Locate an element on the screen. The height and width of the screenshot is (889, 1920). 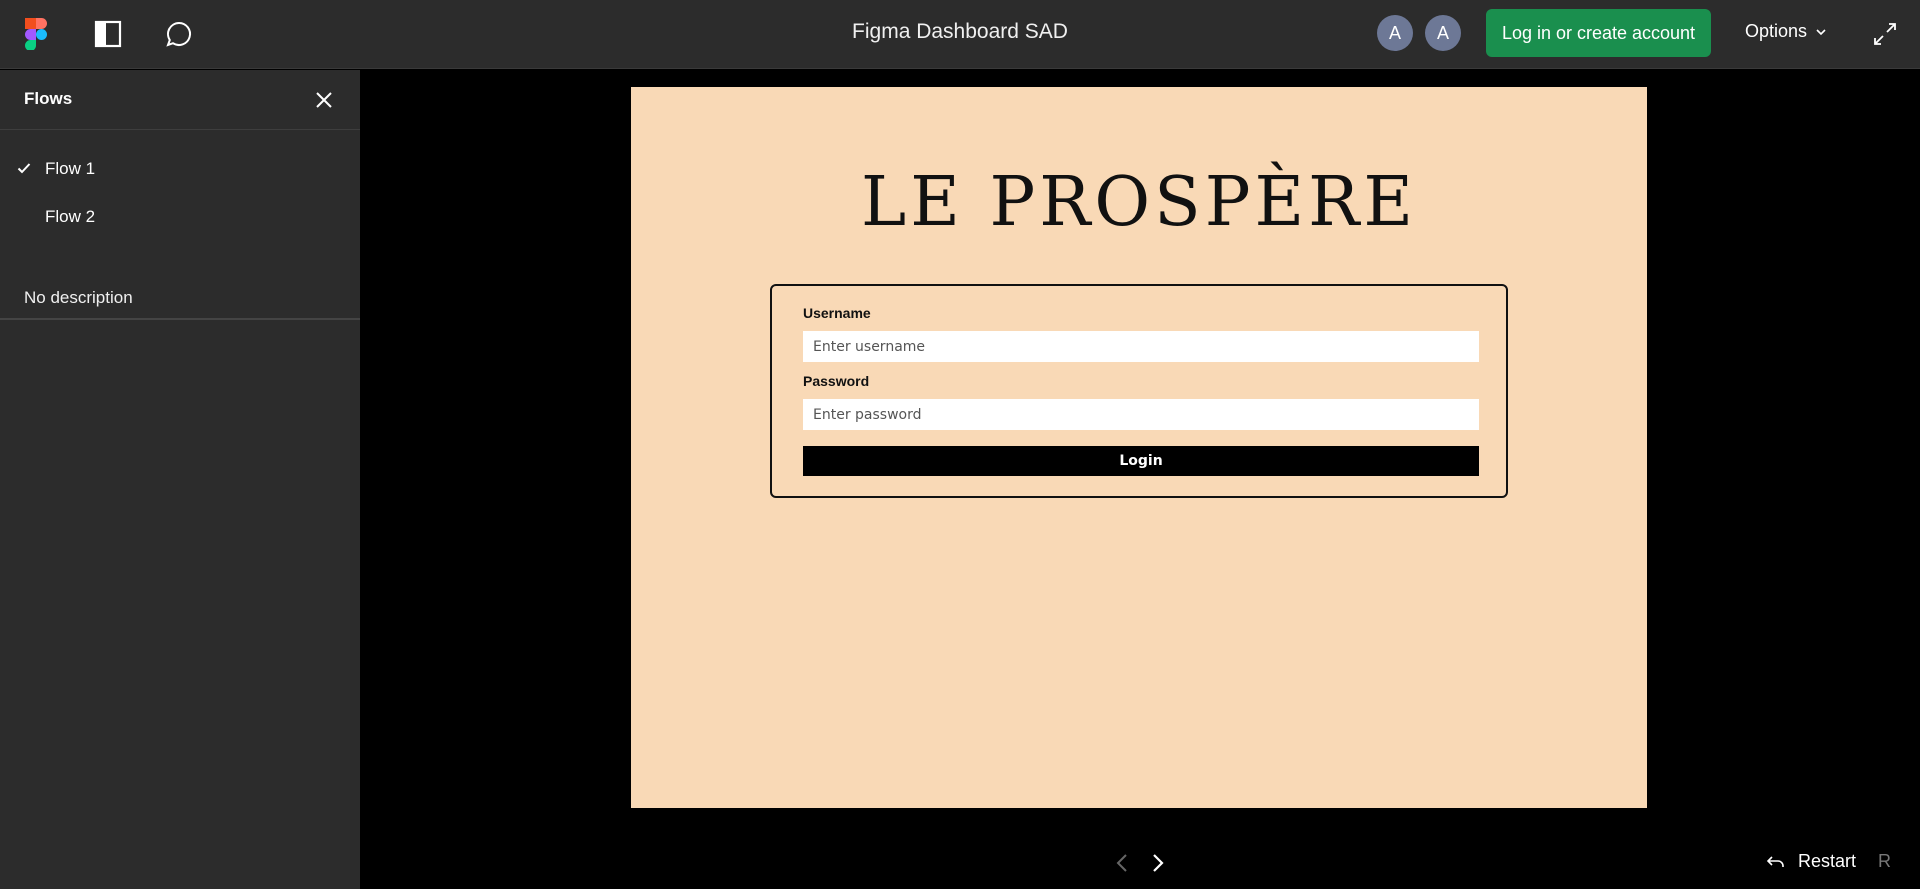
brand-title: LE PROSPÈRE is located at coordinates (1139, 202).